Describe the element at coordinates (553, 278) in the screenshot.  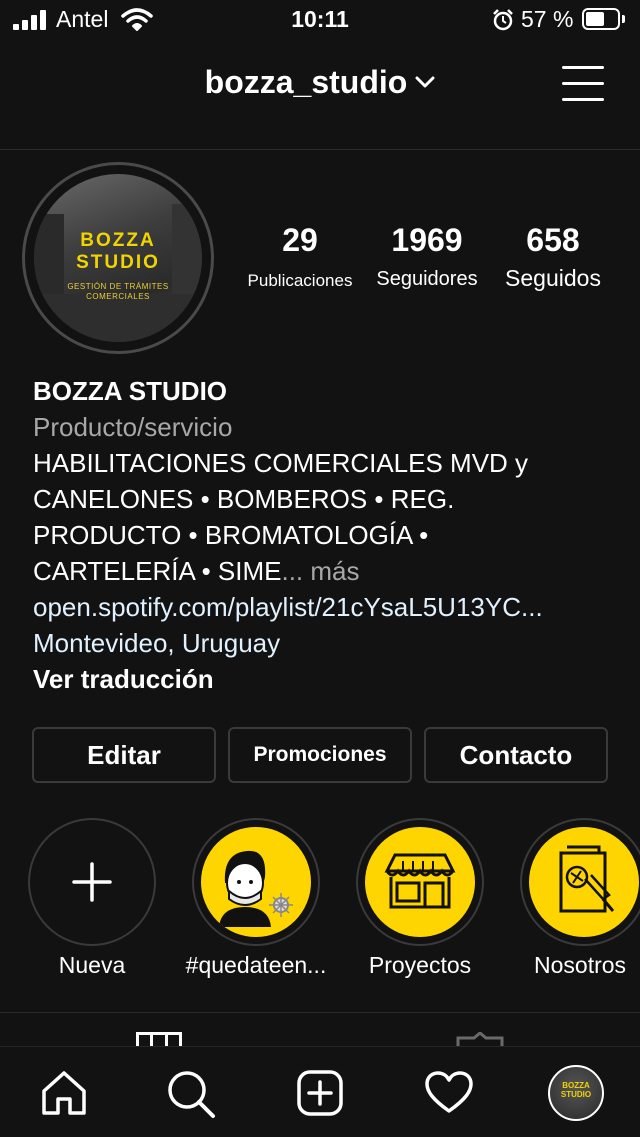
I see `stat-following-label: Seguidos` at that location.